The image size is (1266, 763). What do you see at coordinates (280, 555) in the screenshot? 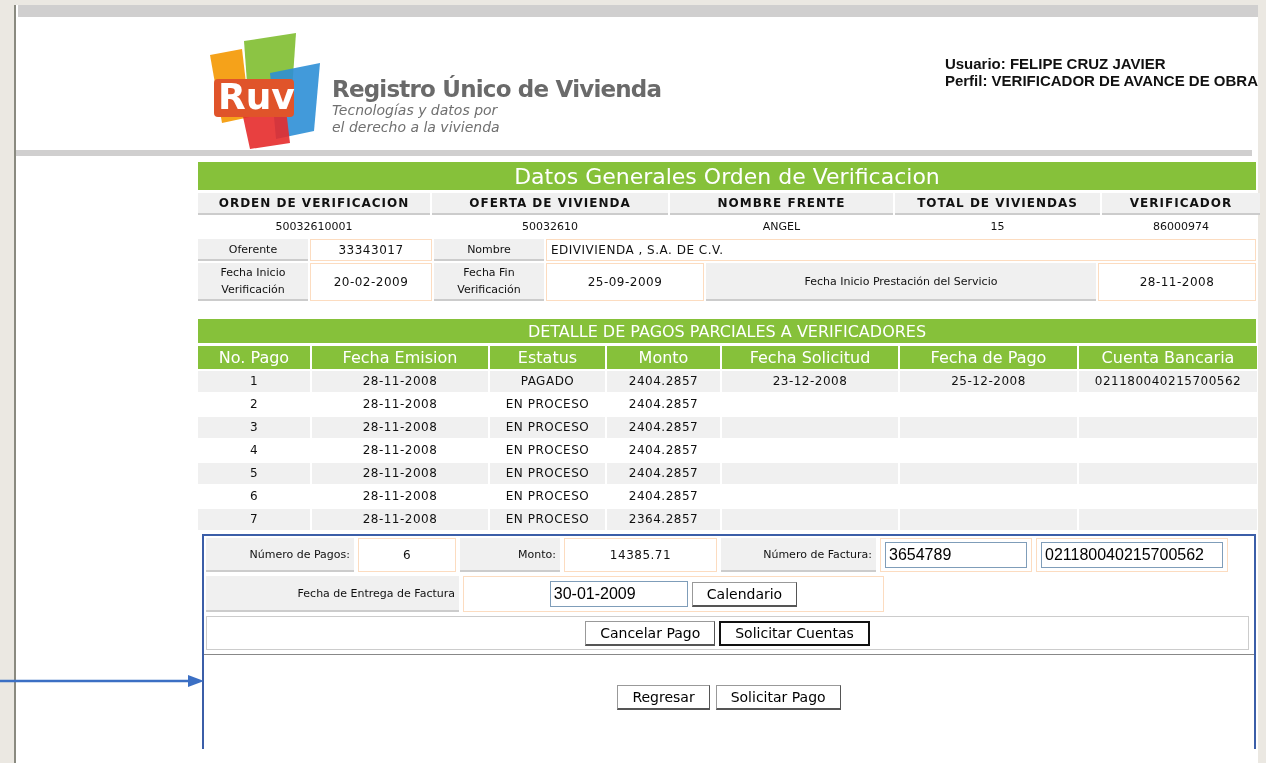
I see `field-label: Número de Pagos:` at bounding box center [280, 555].